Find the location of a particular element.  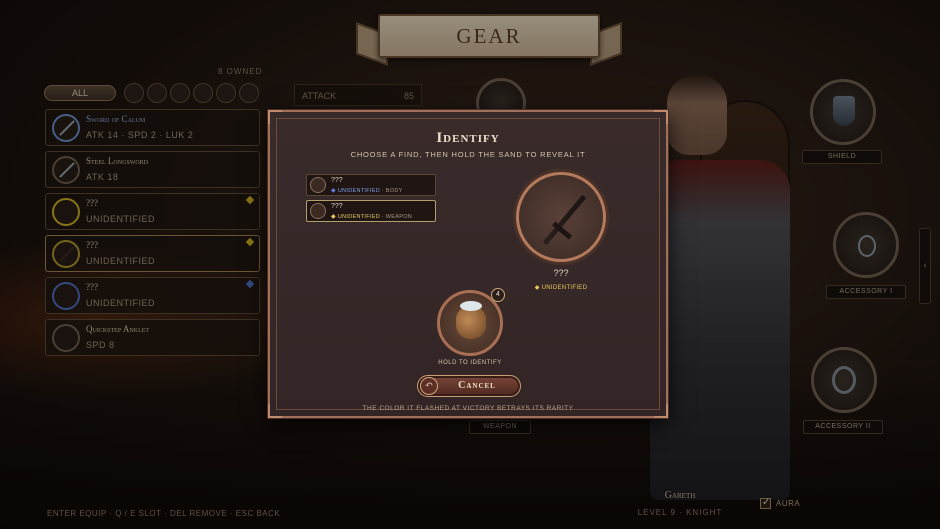

hold-to-identify-label: HOLD TO IDENTIFY is located at coordinates (470, 363).